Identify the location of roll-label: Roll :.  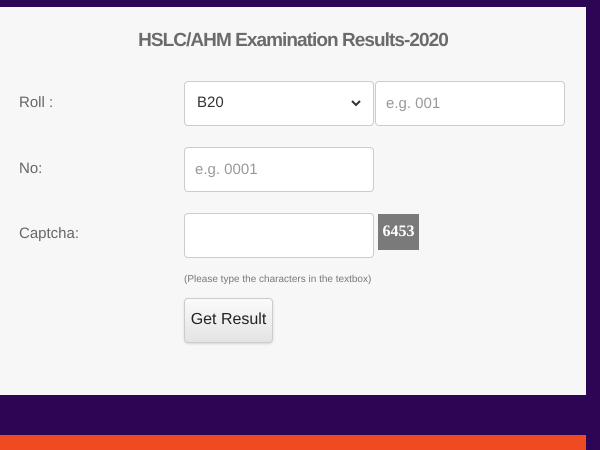
(36, 102).